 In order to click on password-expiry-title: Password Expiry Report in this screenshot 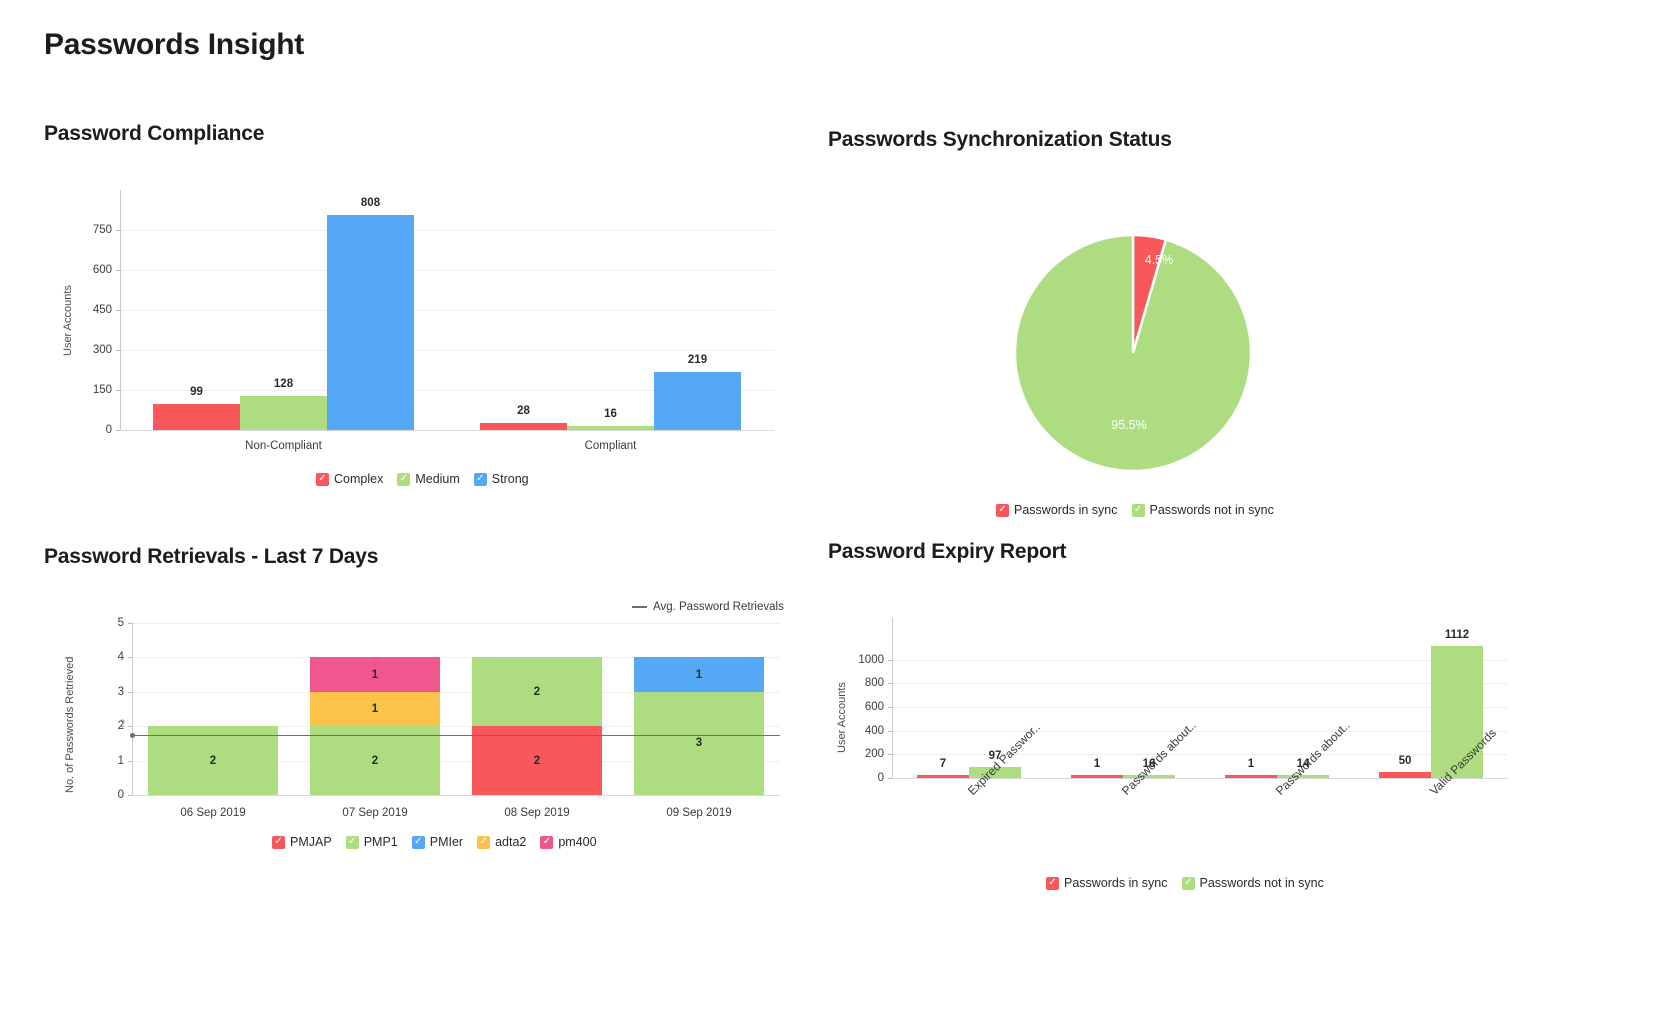, I will do `click(947, 551)`.